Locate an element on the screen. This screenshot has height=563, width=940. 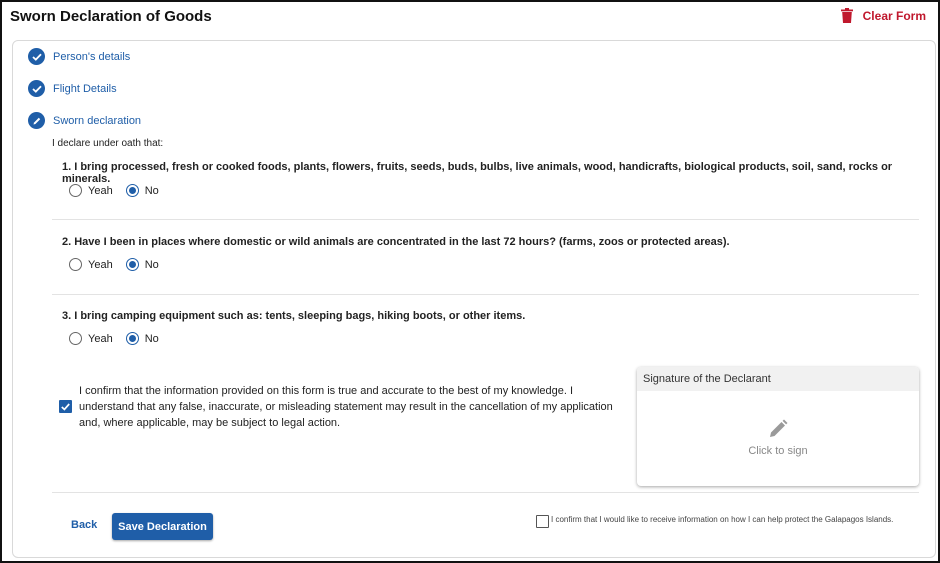
trash-icon is located at coordinates (846, 15).